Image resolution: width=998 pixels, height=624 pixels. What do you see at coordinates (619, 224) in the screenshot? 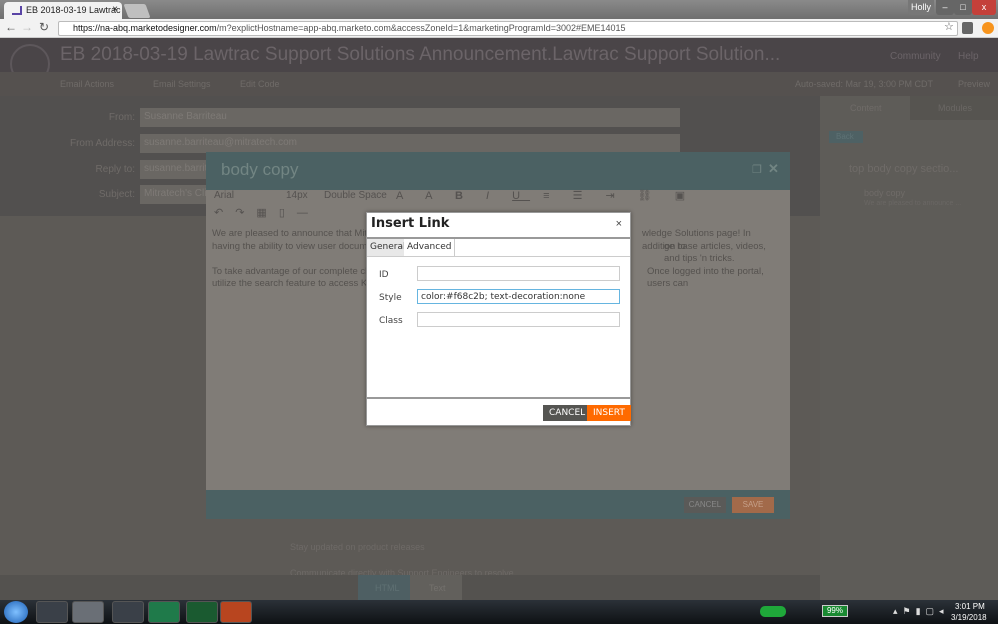
I see `close-icon: ×` at bounding box center [619, 224].